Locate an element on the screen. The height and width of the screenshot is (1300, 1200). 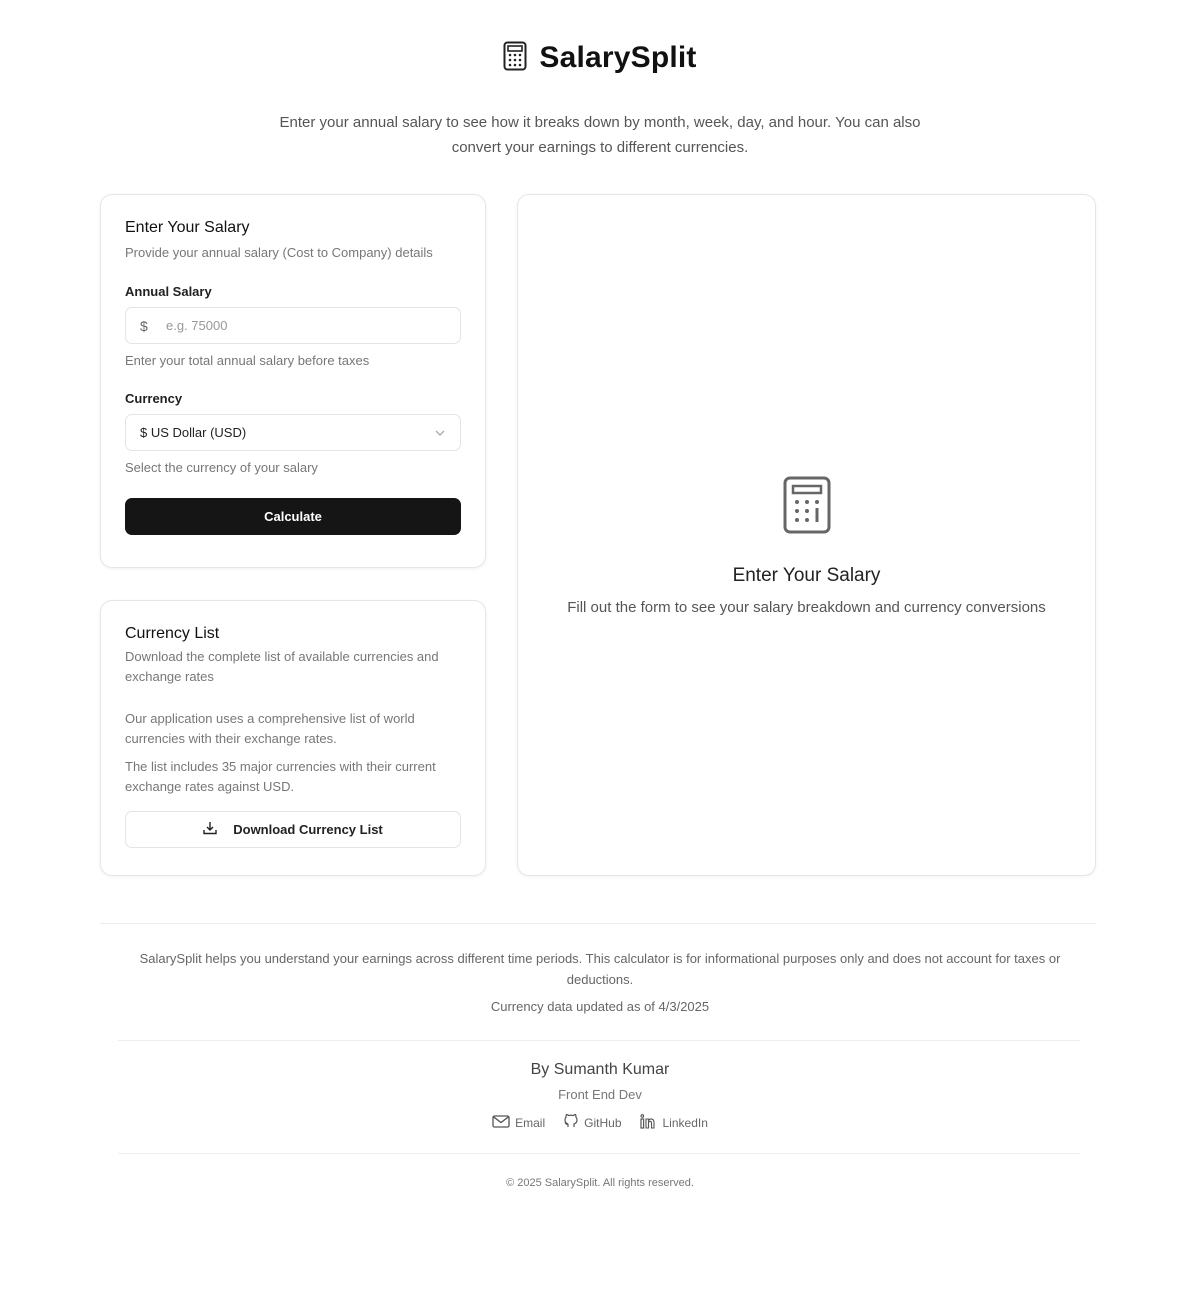
author-role: Front End Dev is located at coordinates (600, 1094).